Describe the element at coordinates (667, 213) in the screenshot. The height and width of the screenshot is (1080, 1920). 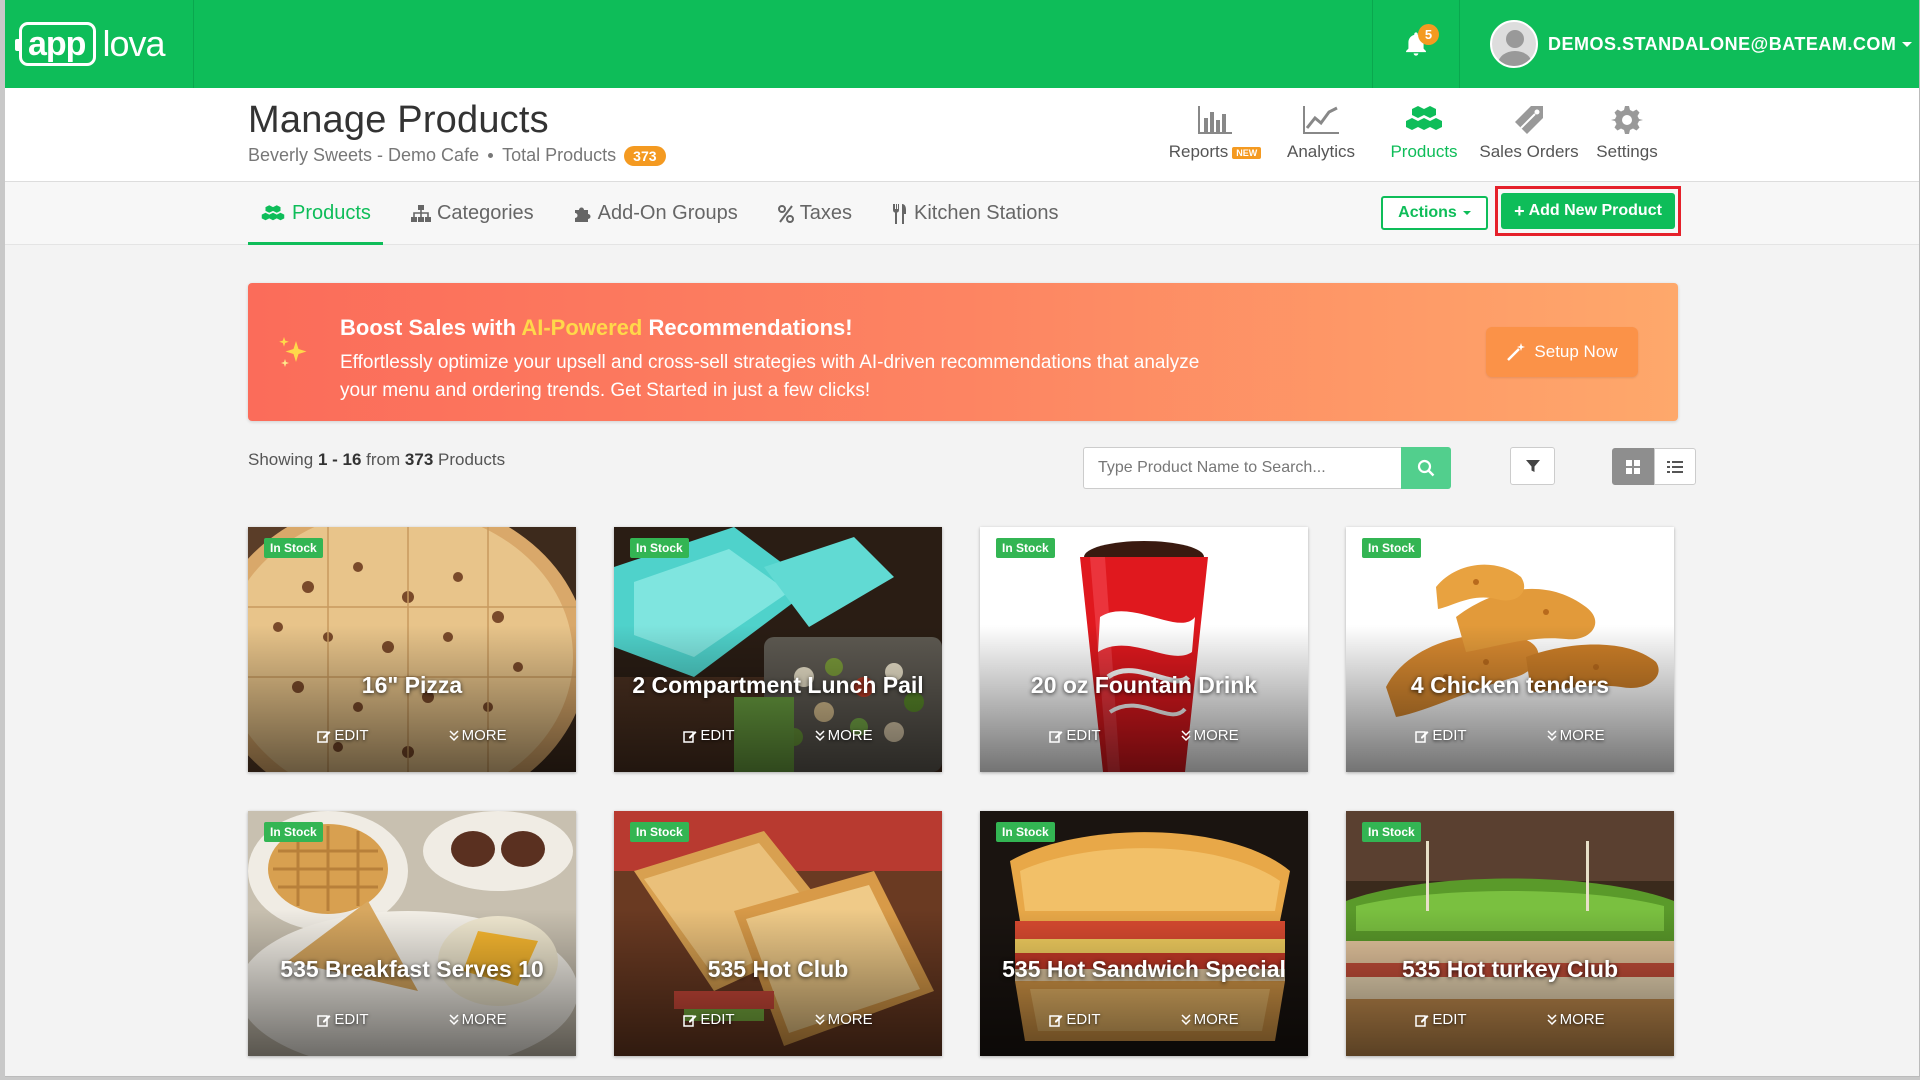
I see `tab-add-on-groups-label: Add-On Groups` at that location.